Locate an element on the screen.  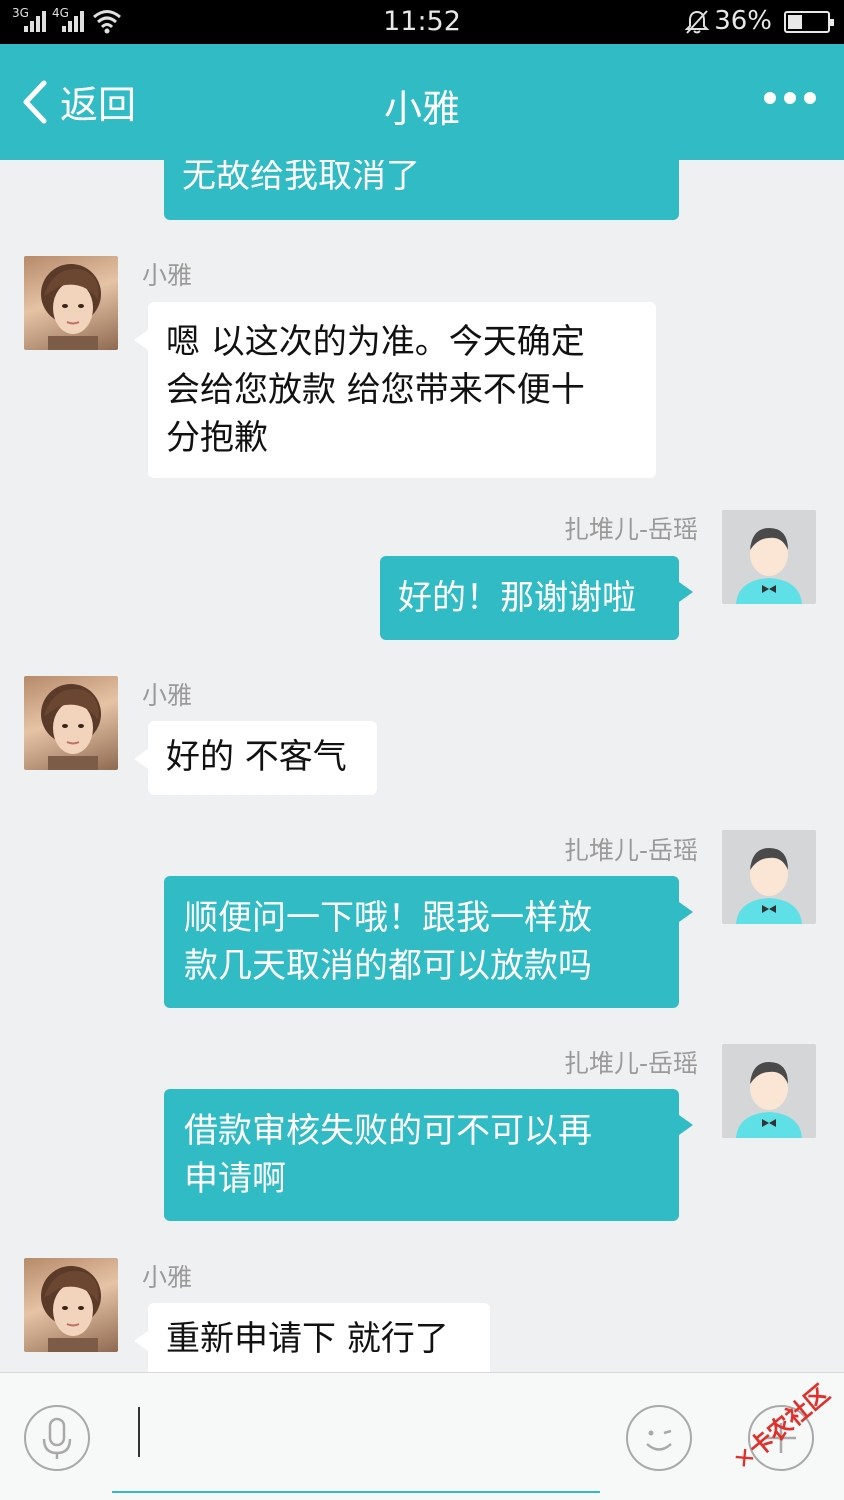
status-bar: 3G 4G 11:52 36% is located at coordinates (422, 22).